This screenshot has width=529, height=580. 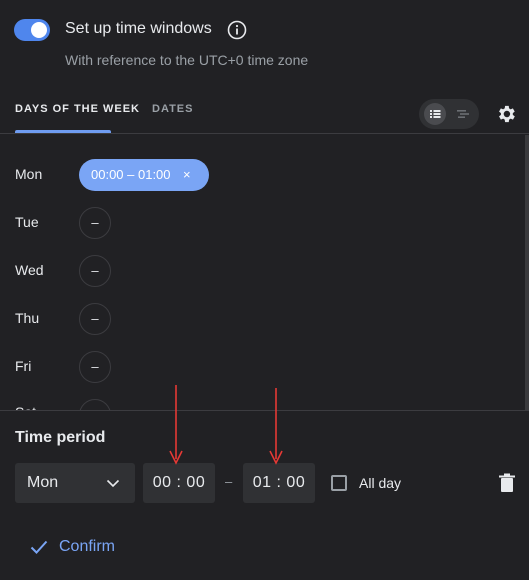 I want to click on toggle-knob, so click(x=39, y=30).